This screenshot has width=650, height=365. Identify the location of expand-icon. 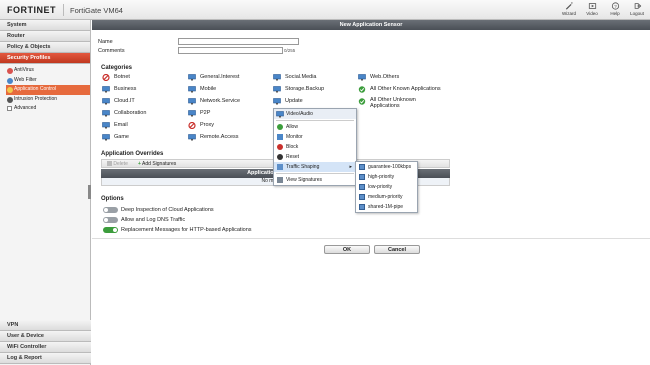
(9, 108).